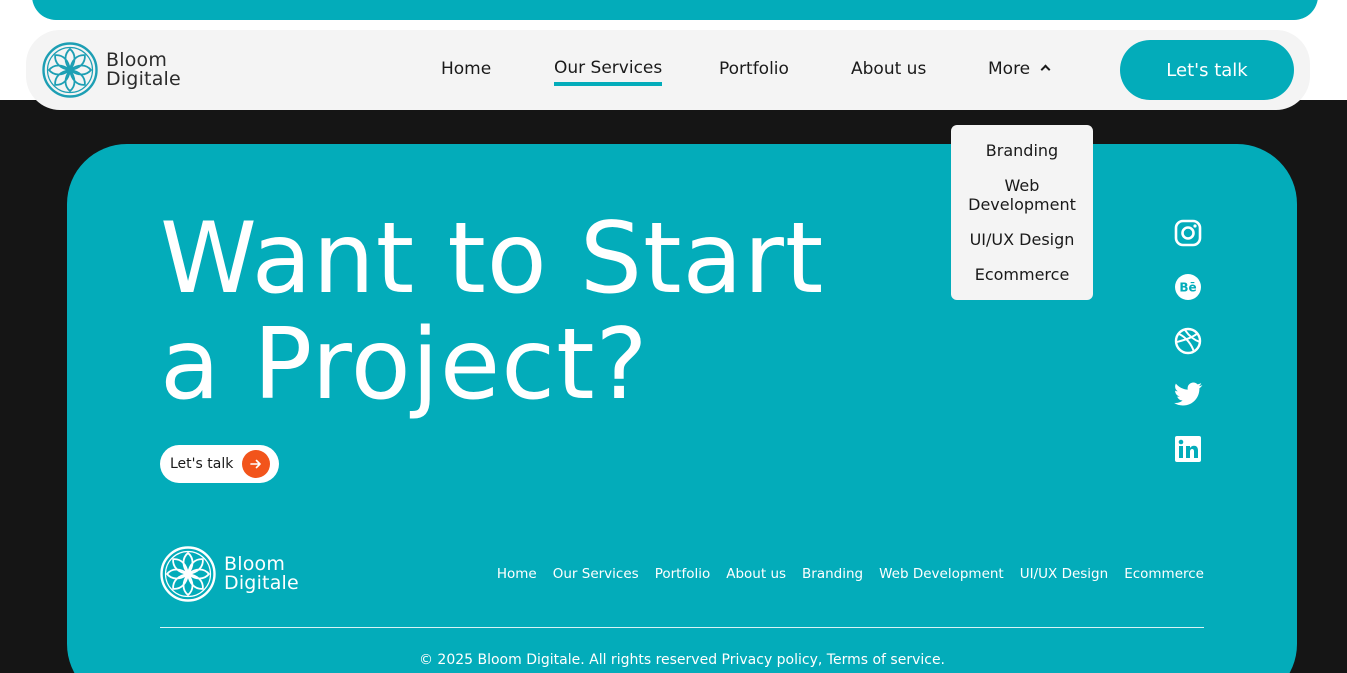 The width and height of the screenshot is (1347, 673). I want to click on arrow-right-icon, so click(256, 464).